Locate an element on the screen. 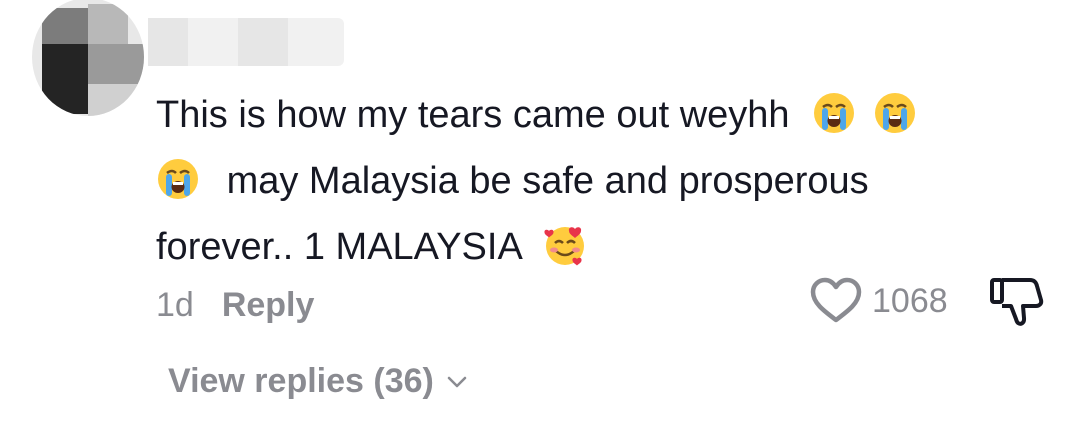 This screenshot has height=424, width=1080. comment-line-2: may Malaysia be safe and prosperous is located at coordinates (596, 181).